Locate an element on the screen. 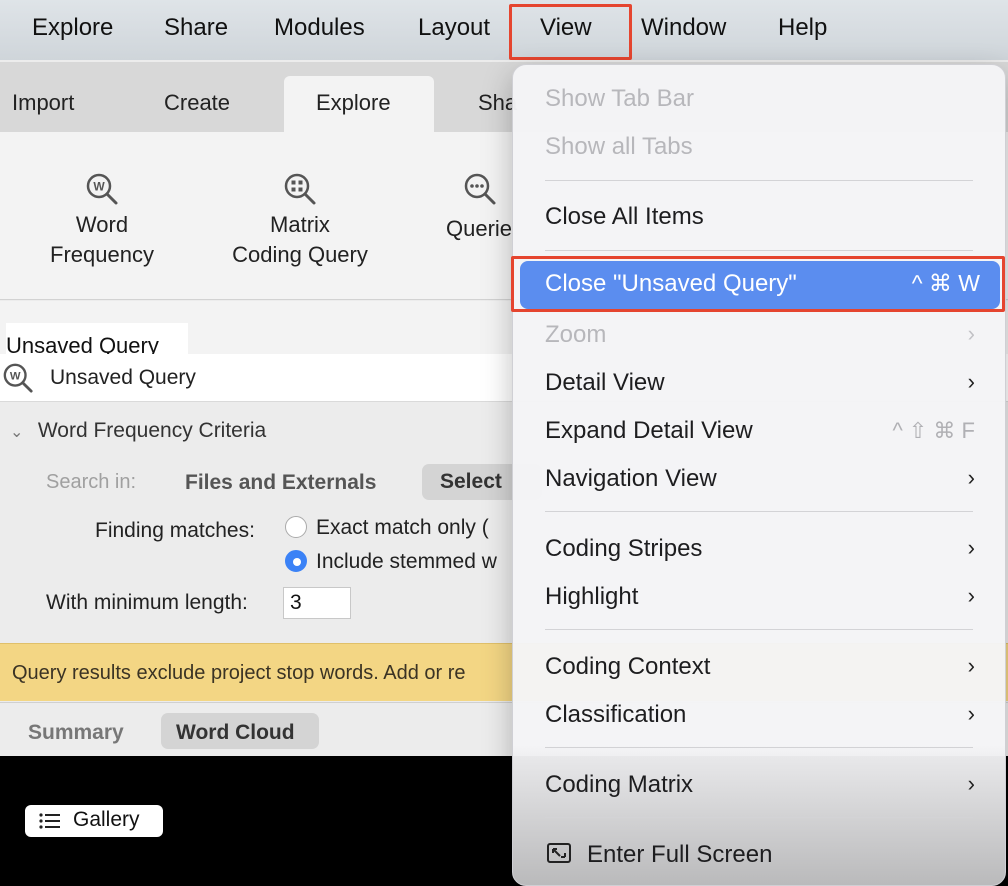 The height and width of the screenshot is (886, 1008). matrix-query-icon is located at coordinates (300, 189).